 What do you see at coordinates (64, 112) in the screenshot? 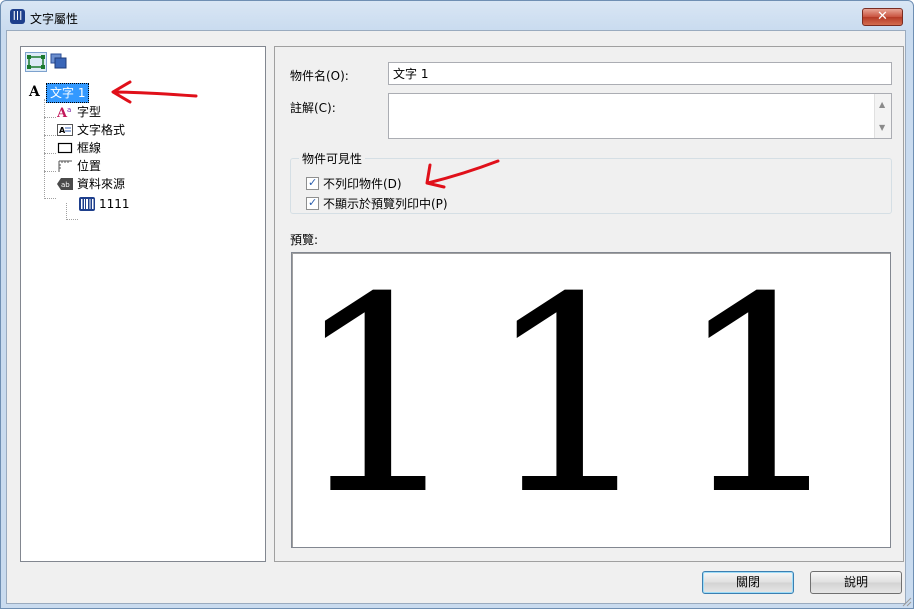
I see `font-icon: A a` at bounding box center [64, 112].